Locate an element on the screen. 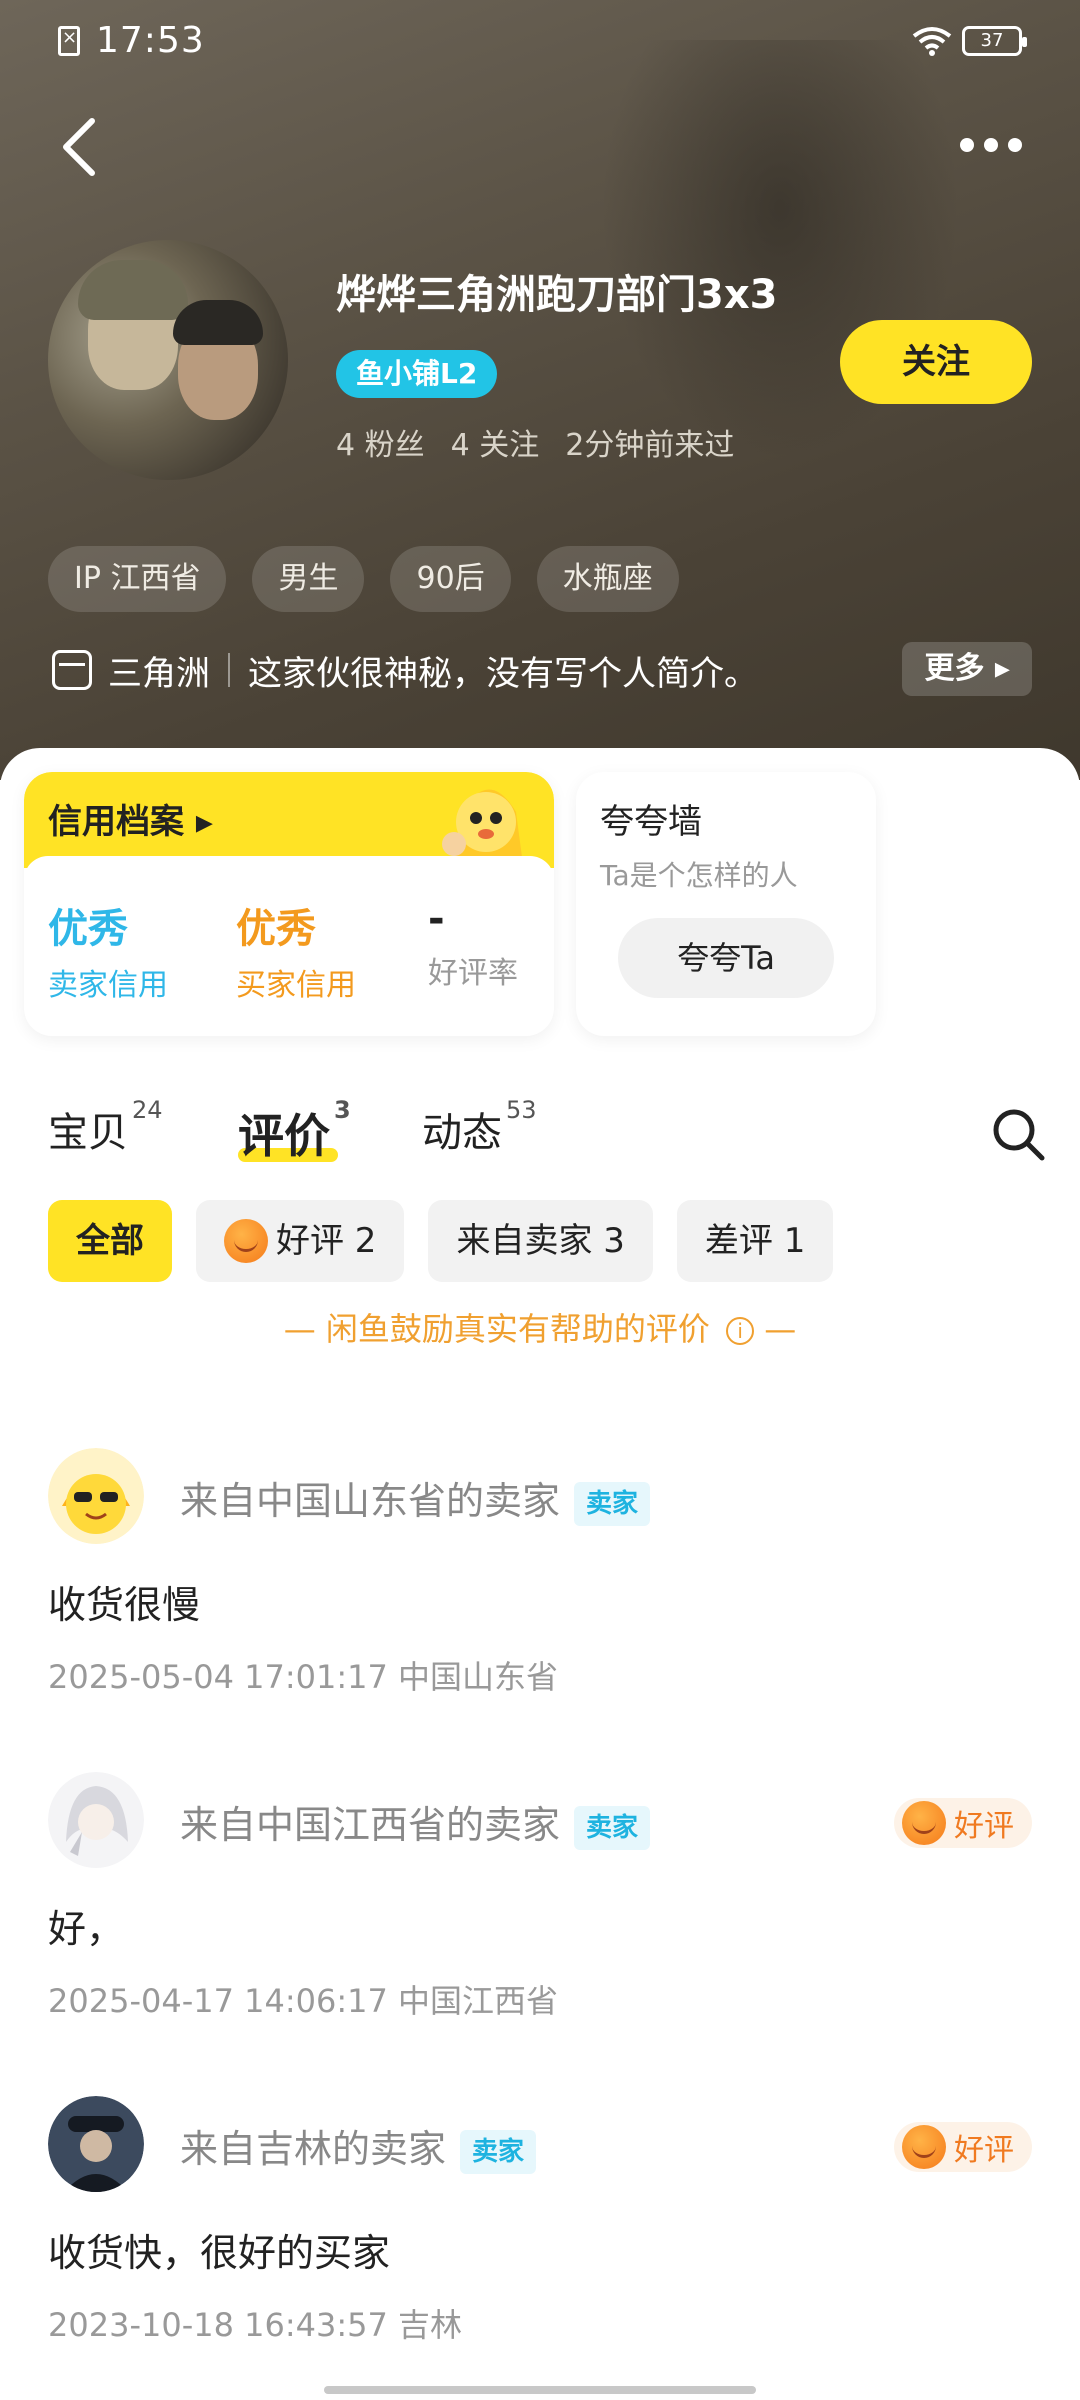 The height and width of the screenshot is (2400, 1080). intro-more-button: 更多 ▸ is located at coordinates (967, 669).